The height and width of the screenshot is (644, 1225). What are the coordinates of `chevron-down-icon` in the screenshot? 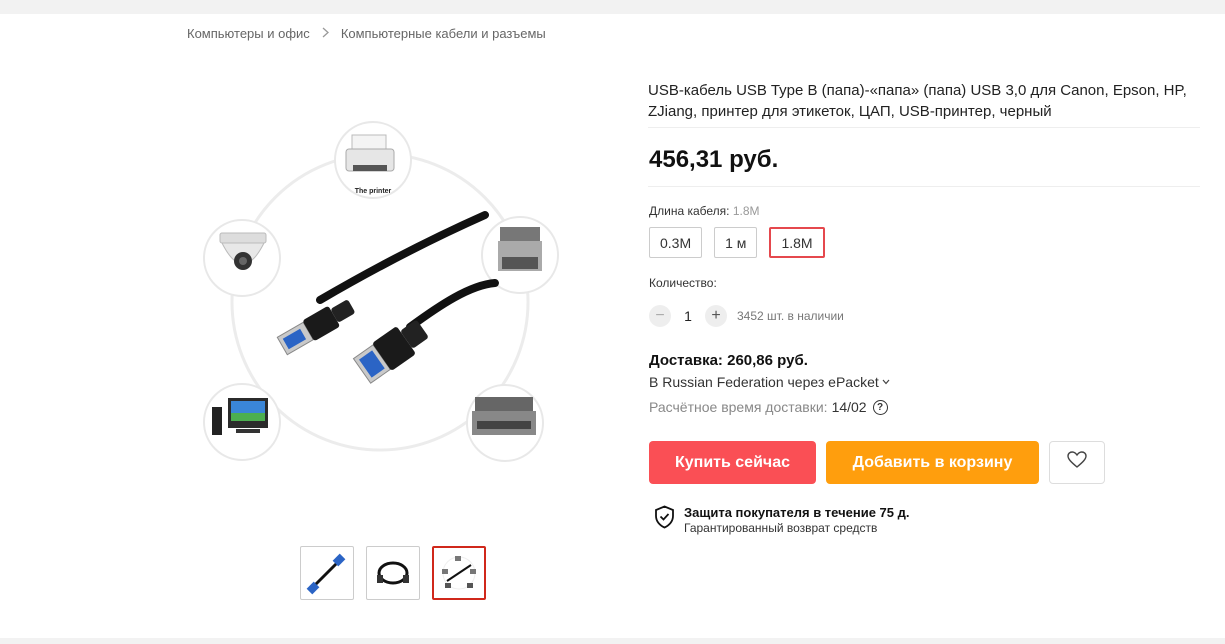 It's located at (886, 382).